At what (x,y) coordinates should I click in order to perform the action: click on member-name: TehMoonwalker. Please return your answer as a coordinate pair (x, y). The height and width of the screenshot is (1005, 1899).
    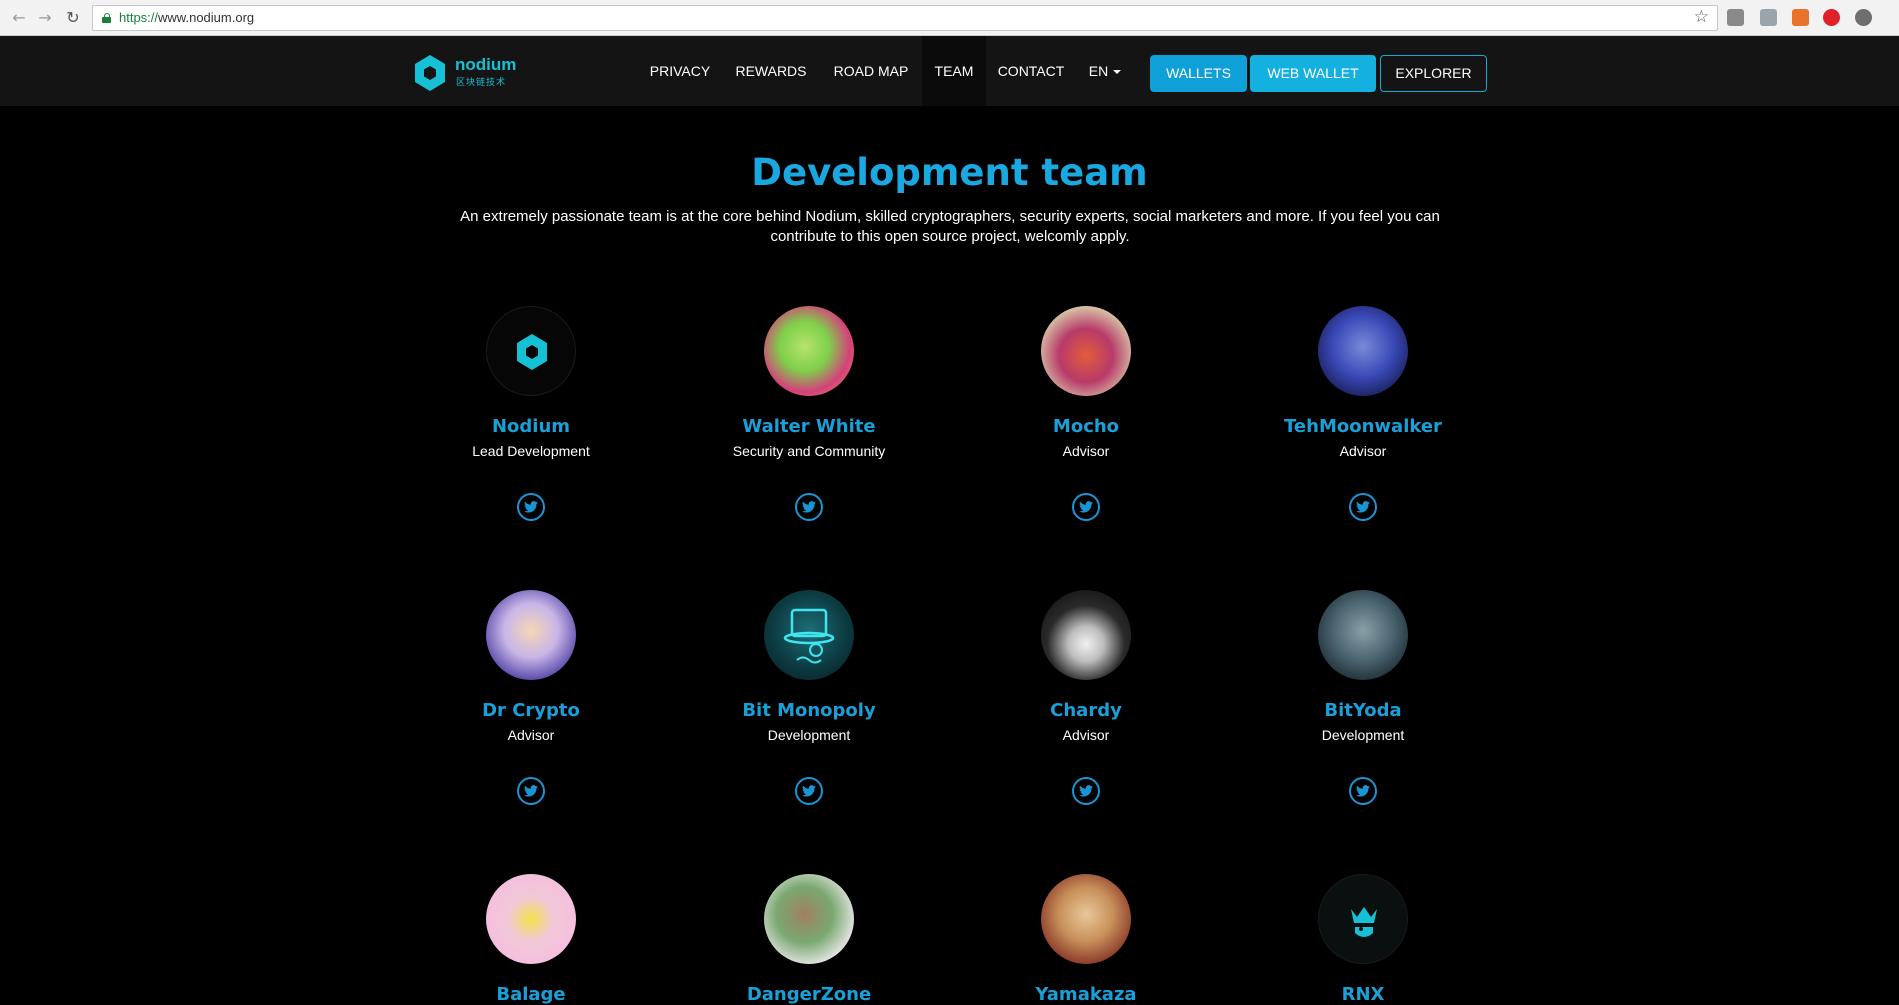
    Looking at the image, I should click on (1363, 426).